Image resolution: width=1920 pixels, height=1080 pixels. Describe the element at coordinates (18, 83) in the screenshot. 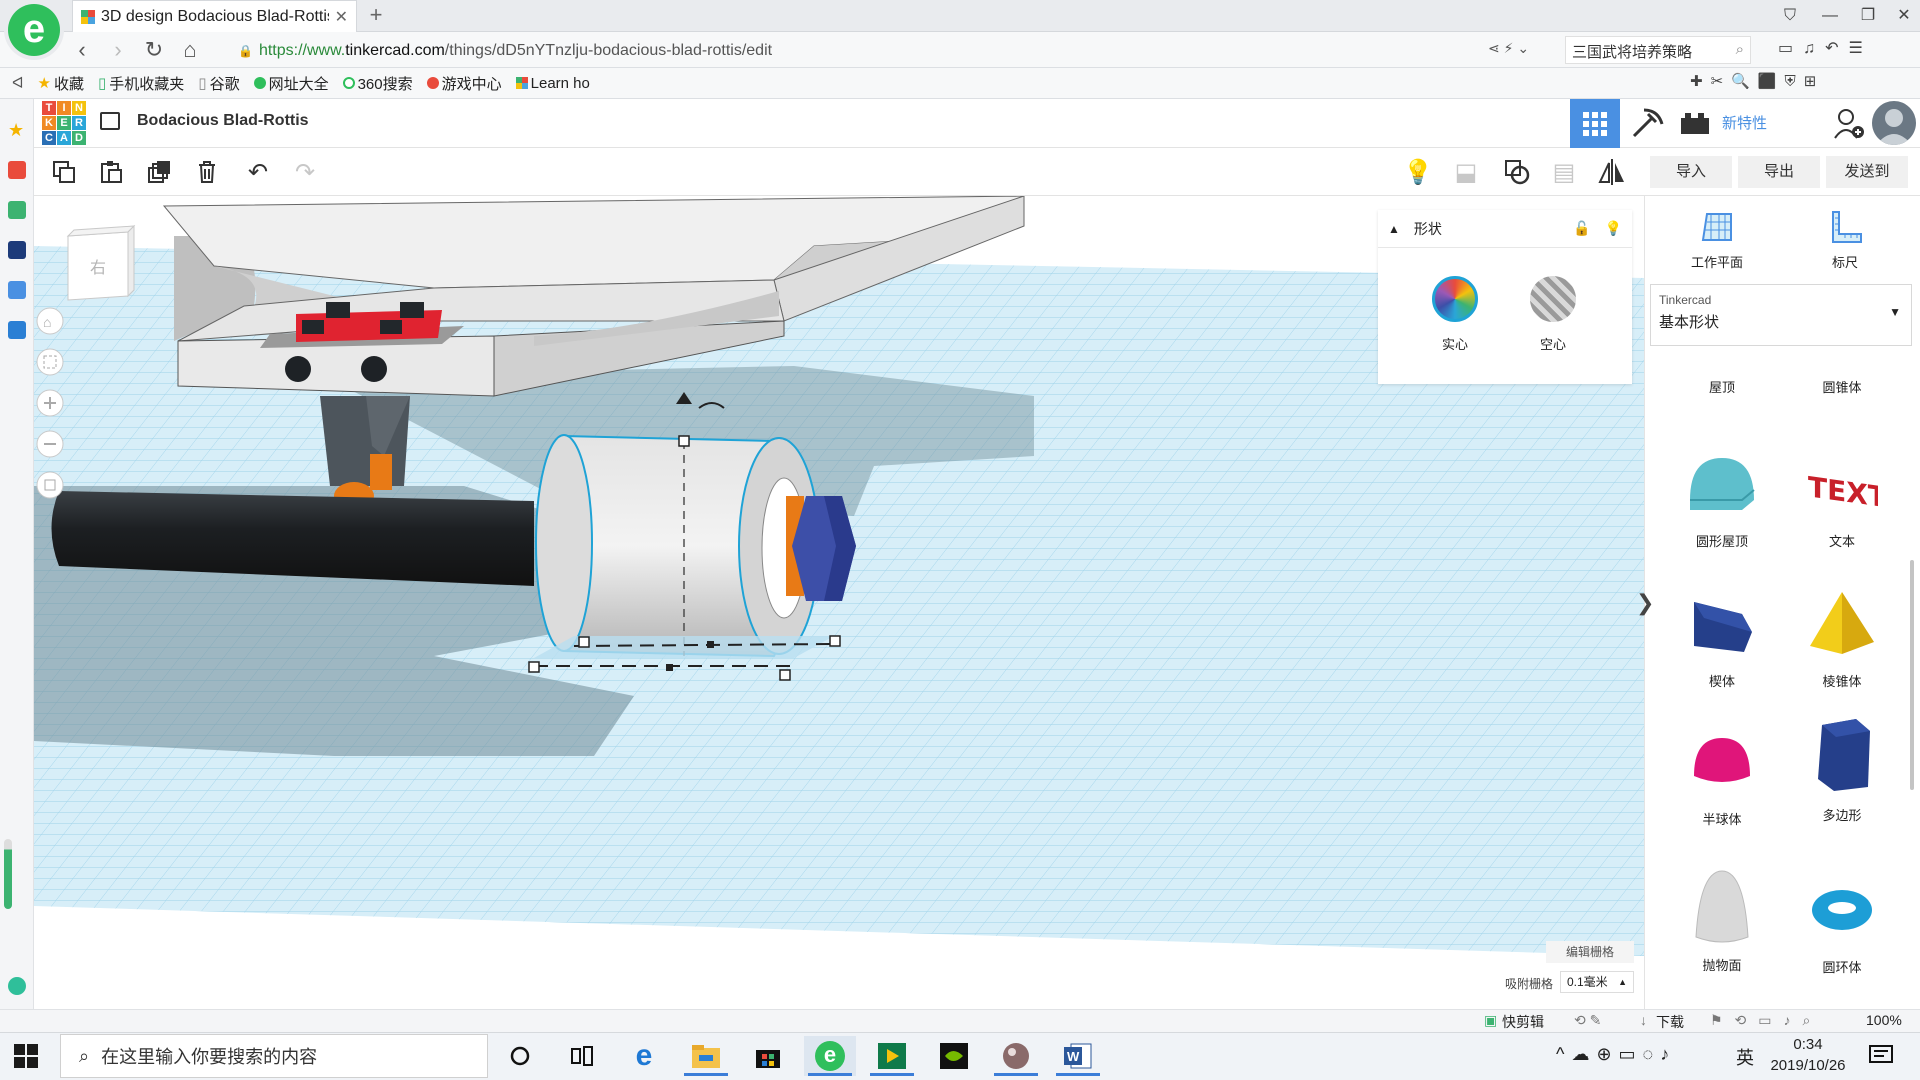

I see `collapse-sidebar-icon: ᐊ` at that location.